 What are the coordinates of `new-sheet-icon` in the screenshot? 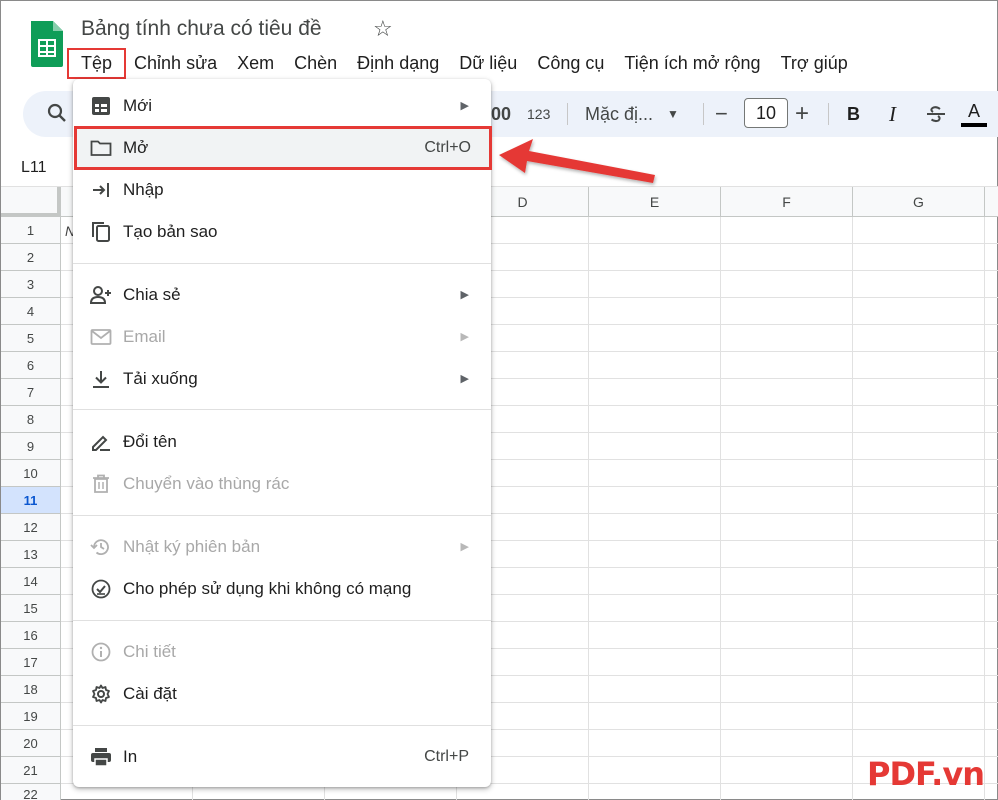 It's located at (101, 106).